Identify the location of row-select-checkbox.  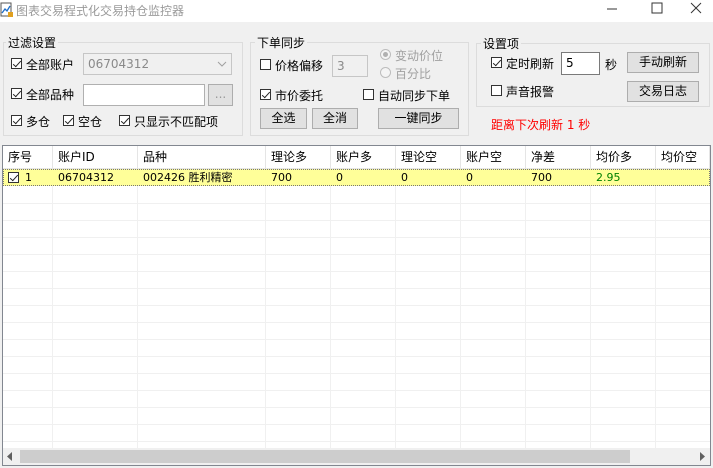
(13, 177).